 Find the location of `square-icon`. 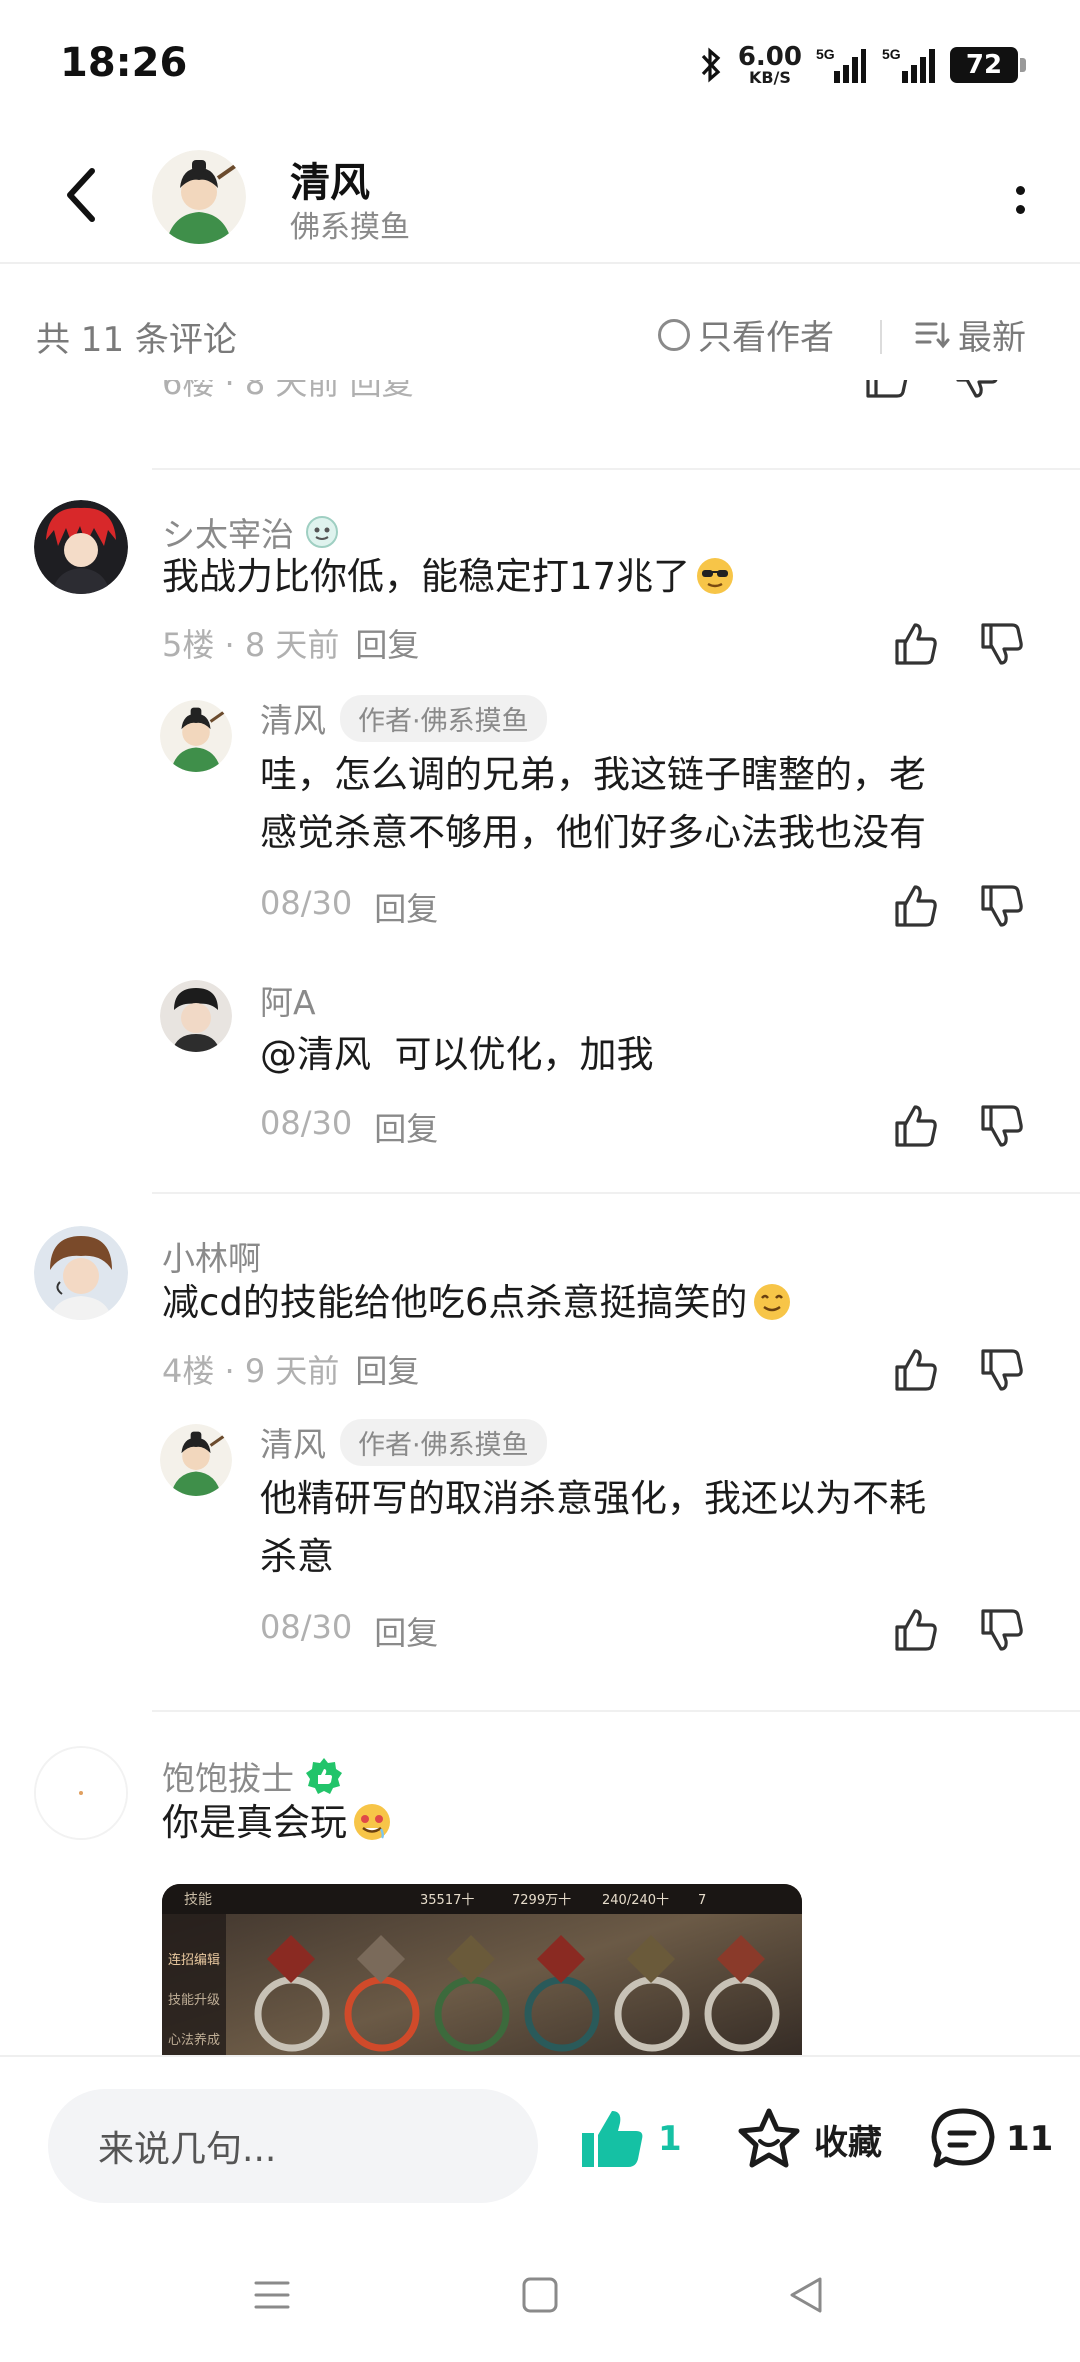

square-icon is located at coordinates (540, 2295).